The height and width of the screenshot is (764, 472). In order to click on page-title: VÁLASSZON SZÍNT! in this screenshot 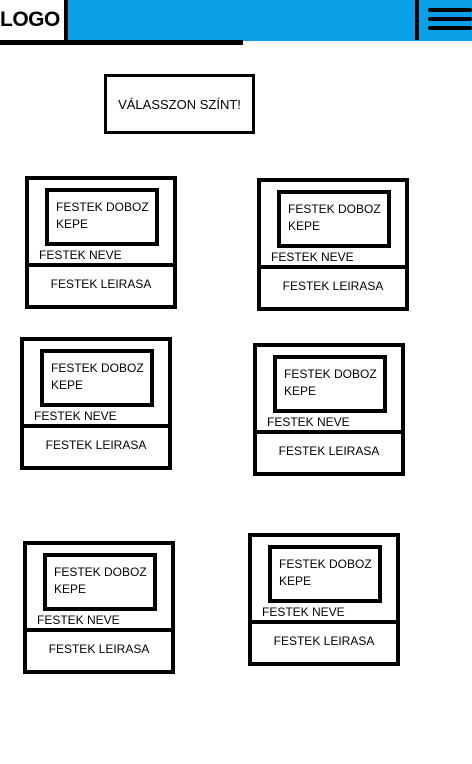, I will do `click(179, 104)`.